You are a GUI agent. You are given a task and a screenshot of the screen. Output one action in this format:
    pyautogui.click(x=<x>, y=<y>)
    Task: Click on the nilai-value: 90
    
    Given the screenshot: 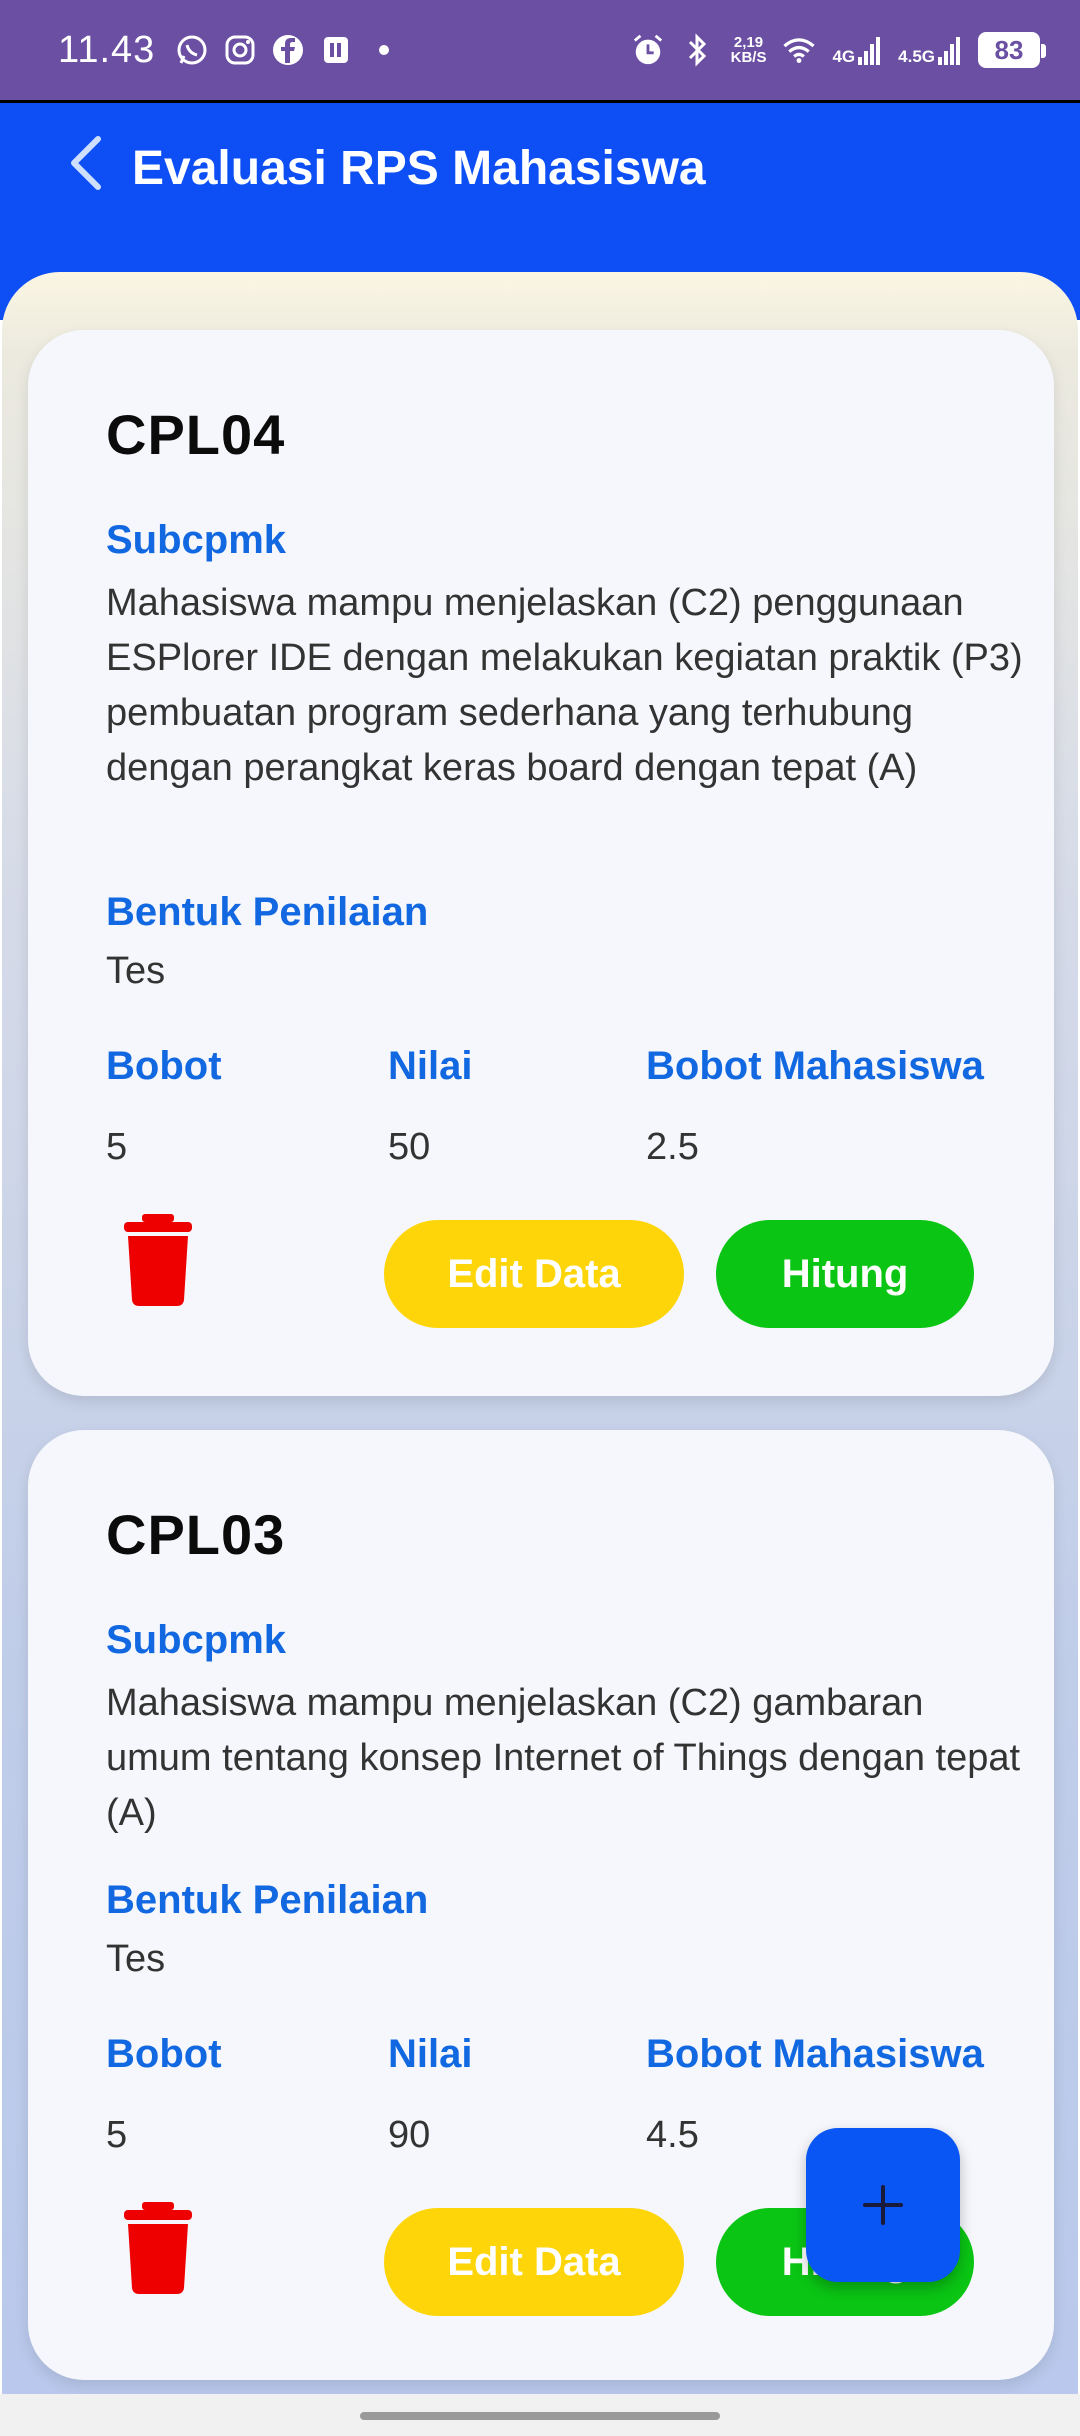 What is the action you would take?
    pyautogui.click(x=409, y=2135)
    